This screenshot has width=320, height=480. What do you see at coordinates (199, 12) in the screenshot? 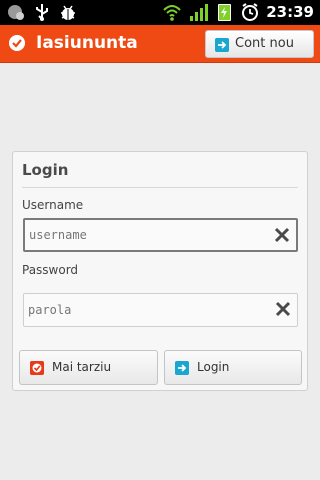
I see `signal-icon` at bounding box center [199, 12].